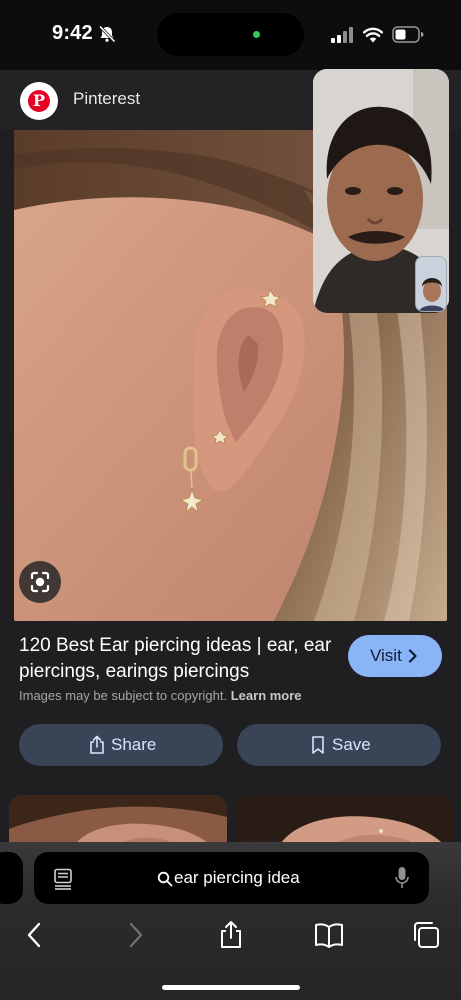  What do you see at coordinates (431, 284) in the screenshot?
I see `facetime-self-view` at bounding box center [431, 284].